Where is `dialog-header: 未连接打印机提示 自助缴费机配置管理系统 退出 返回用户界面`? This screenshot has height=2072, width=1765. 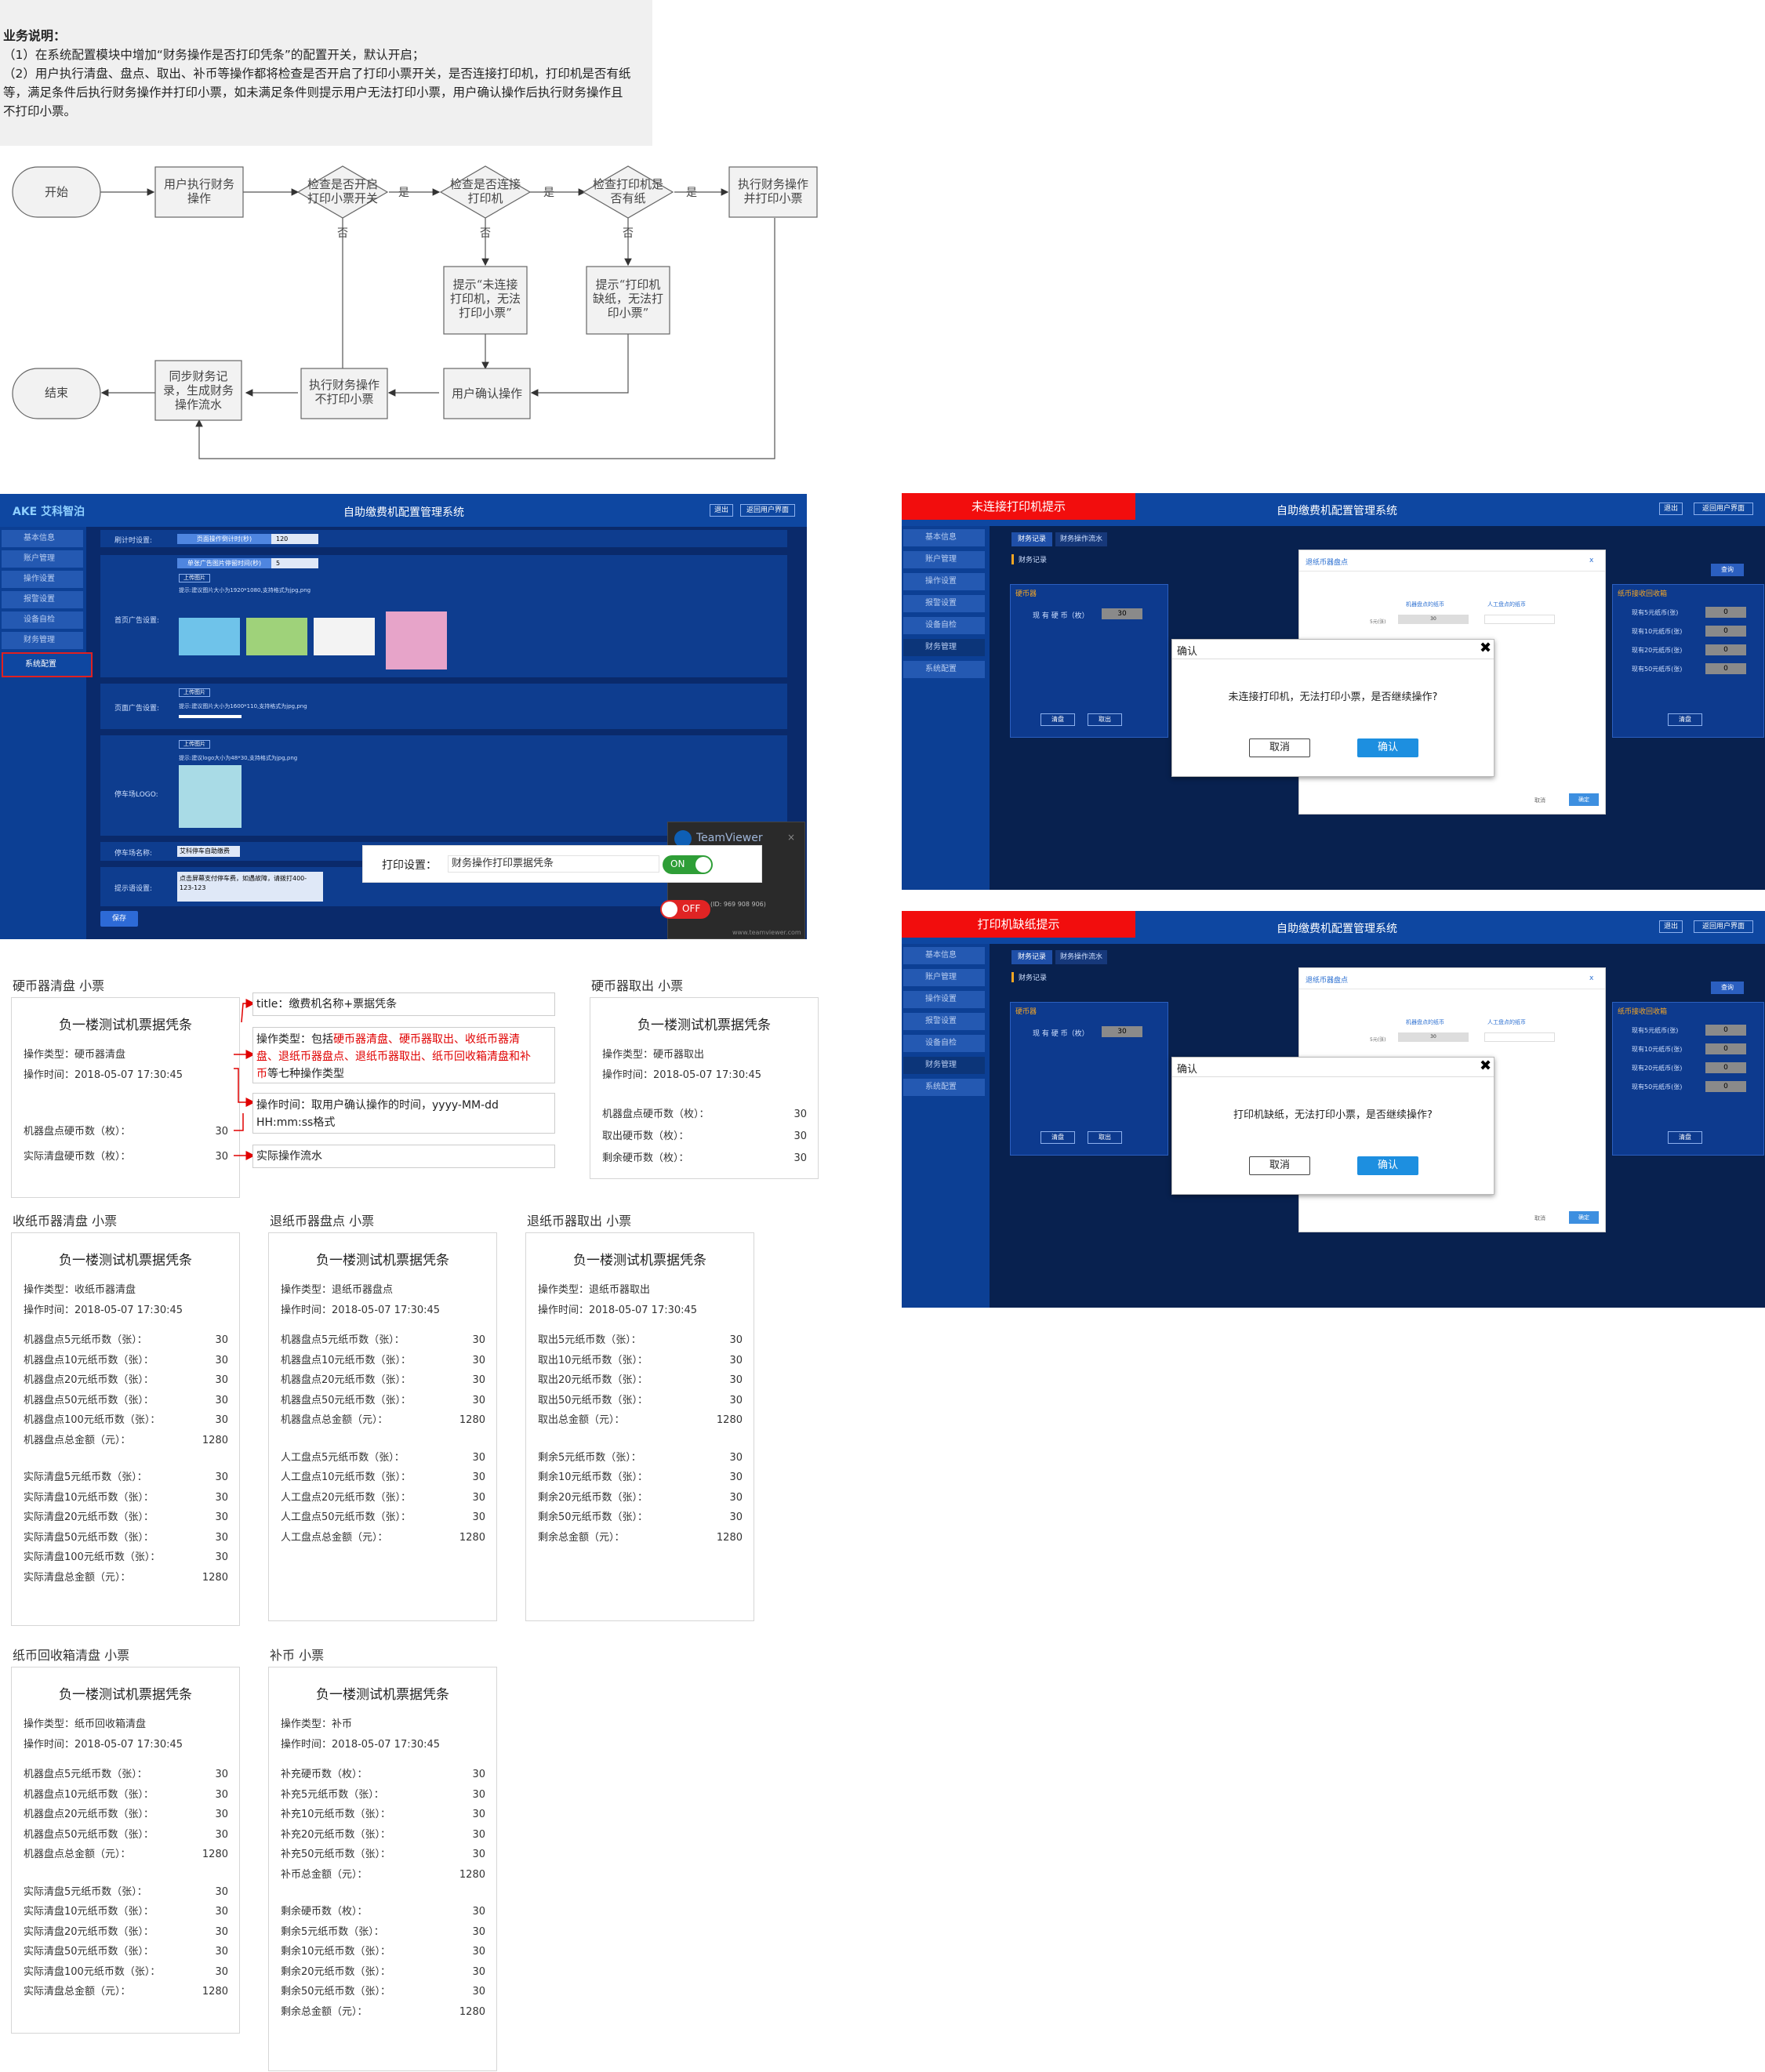 dialog-header: 未连接打印机提示 自助缴费机配置管理系统 退出 返回用户界面 is located at coordinates (1333, 509).